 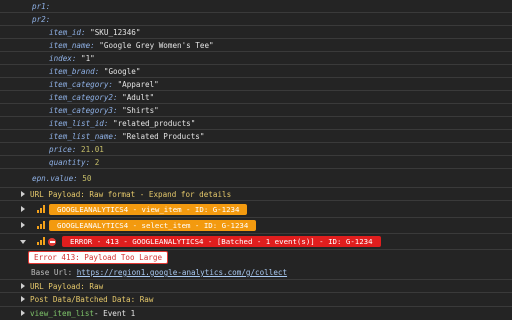 I want to click on field-key: item_name:, so click(x=72, y=45).